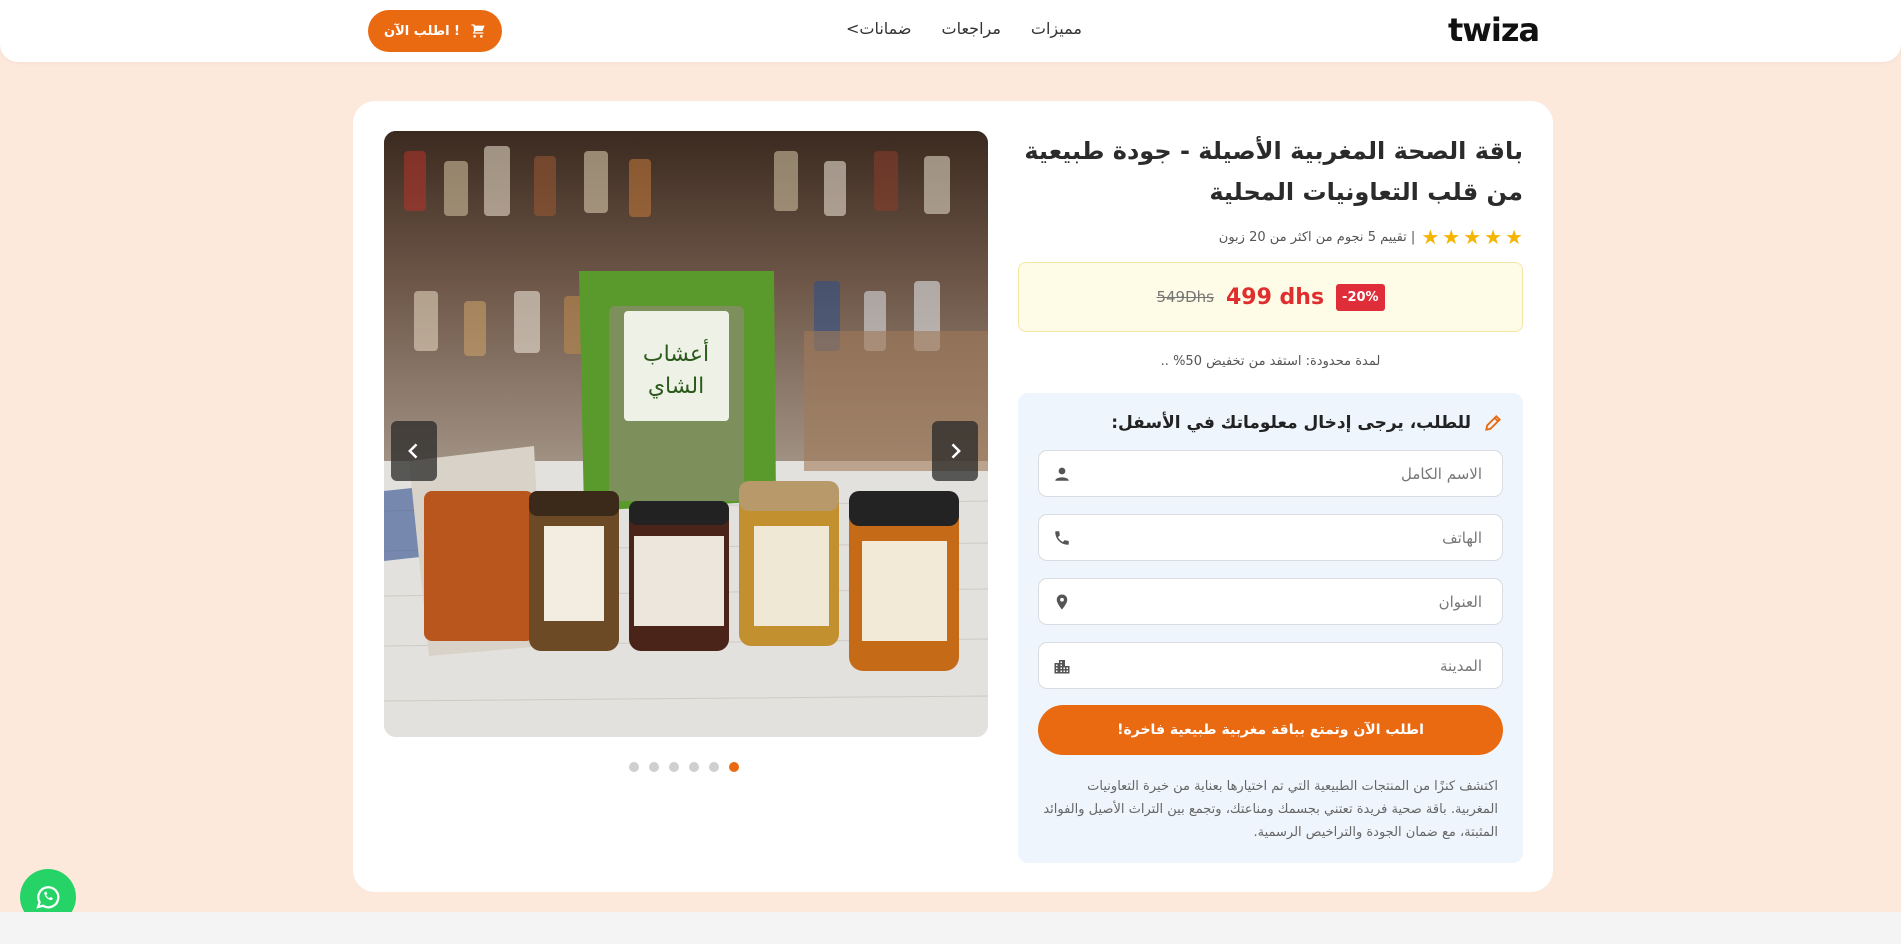  I want to click on chevron-left-icon, so click(413, 451).